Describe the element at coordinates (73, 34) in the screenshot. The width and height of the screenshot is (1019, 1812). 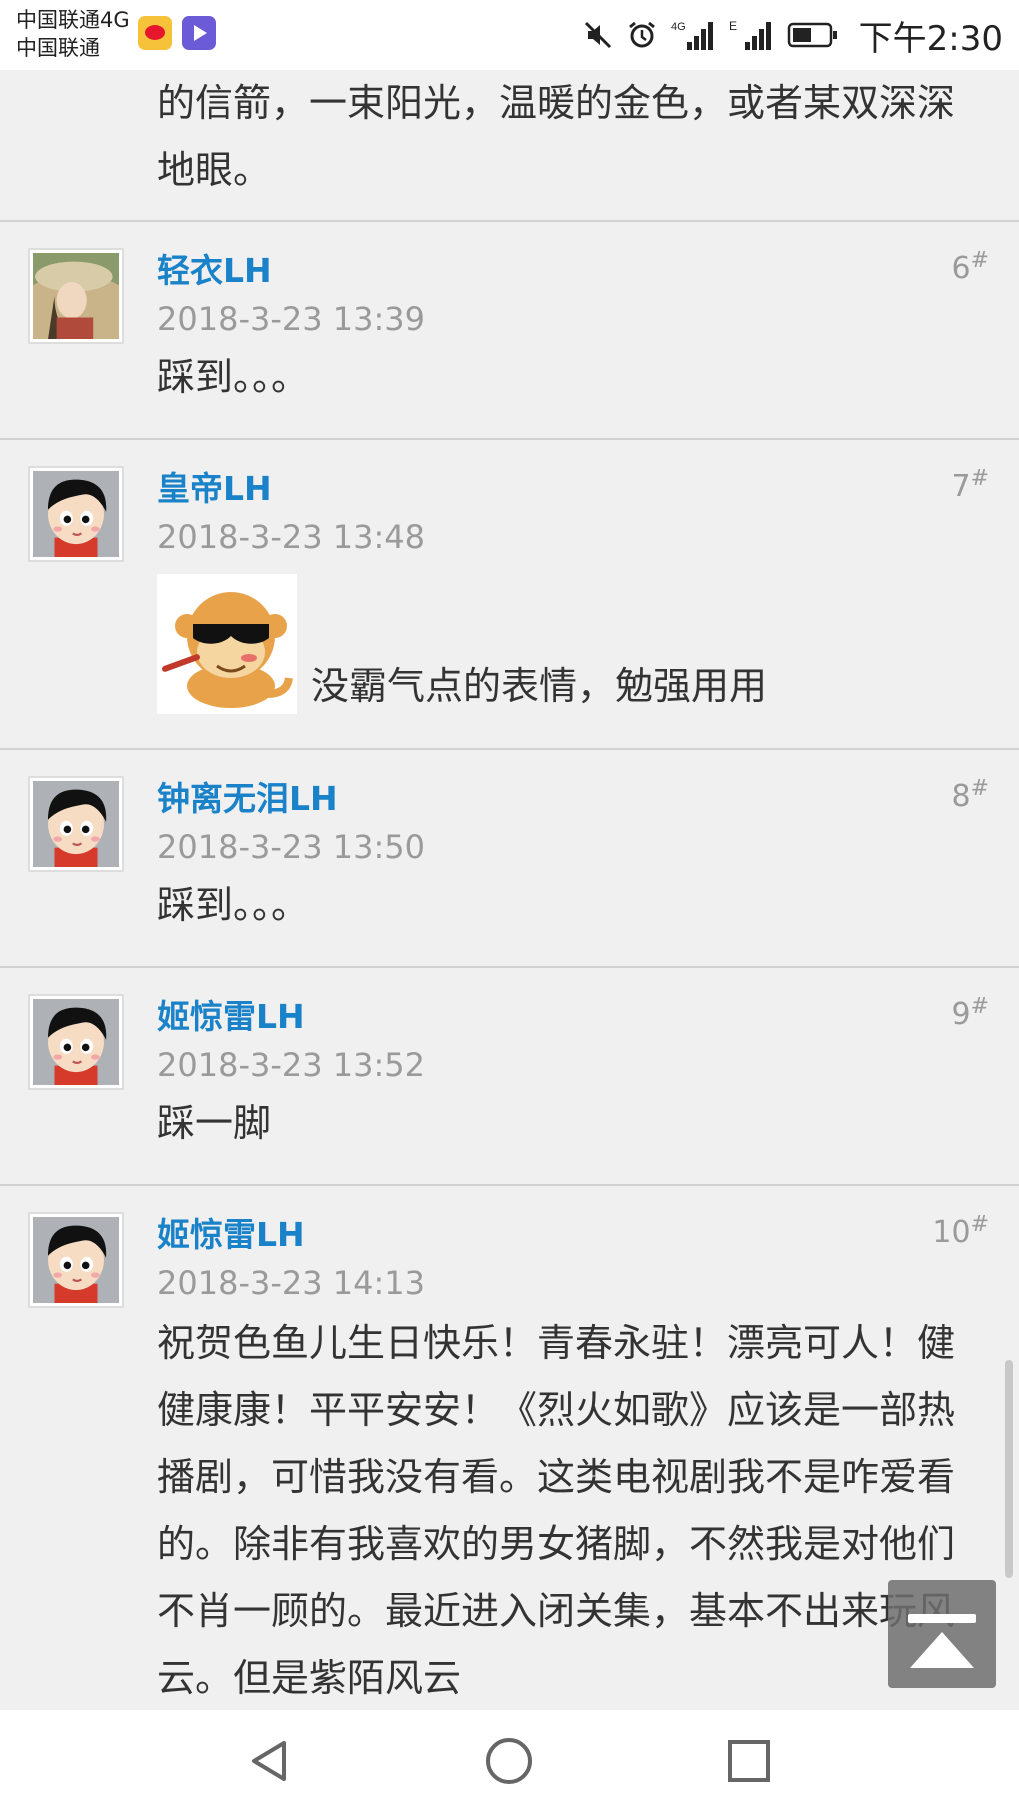
I see `carrier-info: 中国联通4G 中国联通` at that location.